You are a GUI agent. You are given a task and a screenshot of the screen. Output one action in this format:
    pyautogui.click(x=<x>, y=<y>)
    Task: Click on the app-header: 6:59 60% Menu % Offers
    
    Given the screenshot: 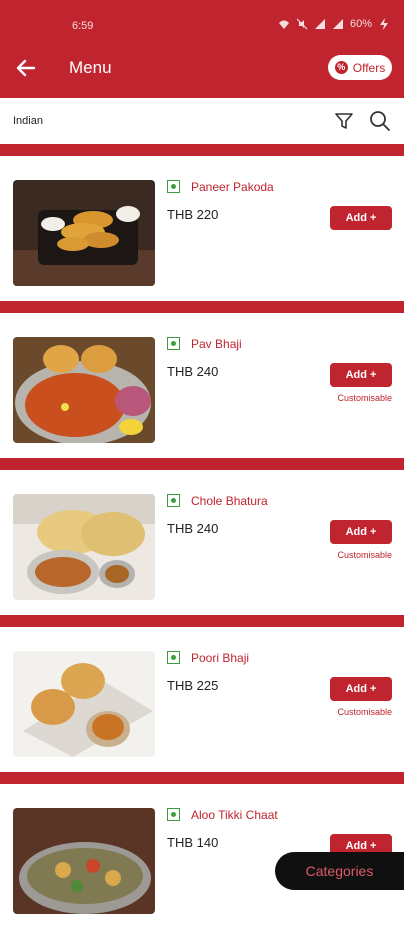 What is the action you would take?
    pyautogui.click(x=202, y=49)
    